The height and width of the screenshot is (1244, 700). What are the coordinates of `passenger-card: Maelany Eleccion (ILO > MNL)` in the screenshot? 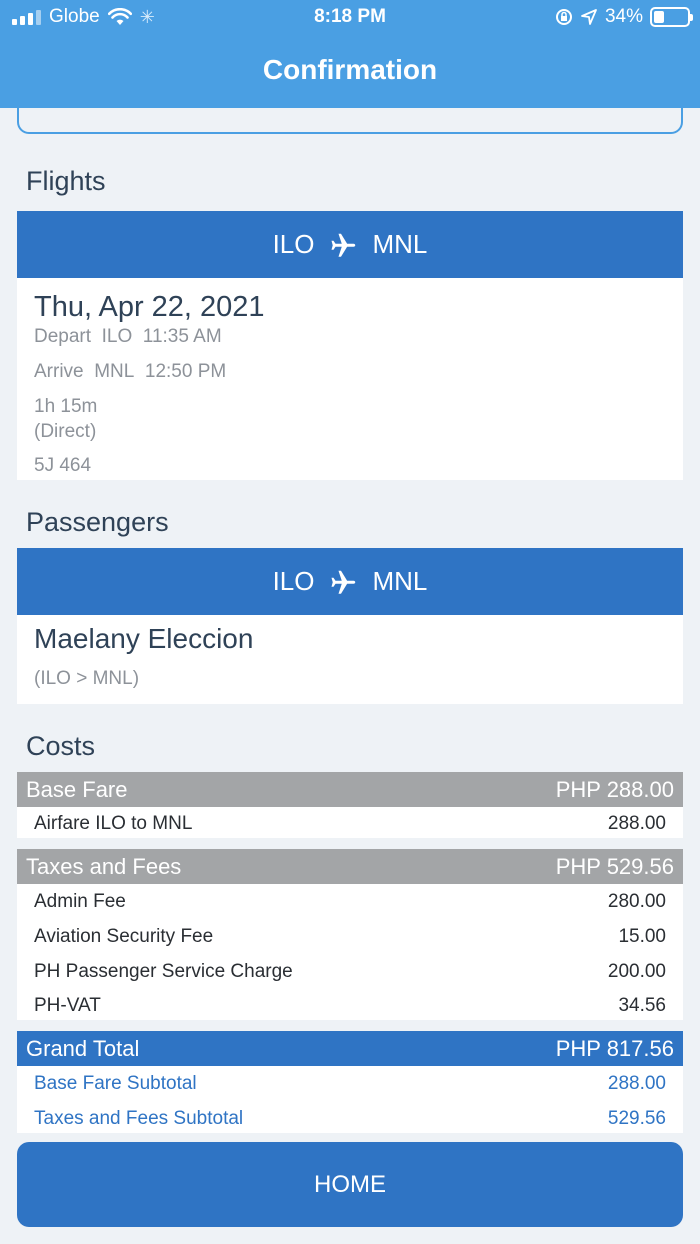 It's located at (350, 659).